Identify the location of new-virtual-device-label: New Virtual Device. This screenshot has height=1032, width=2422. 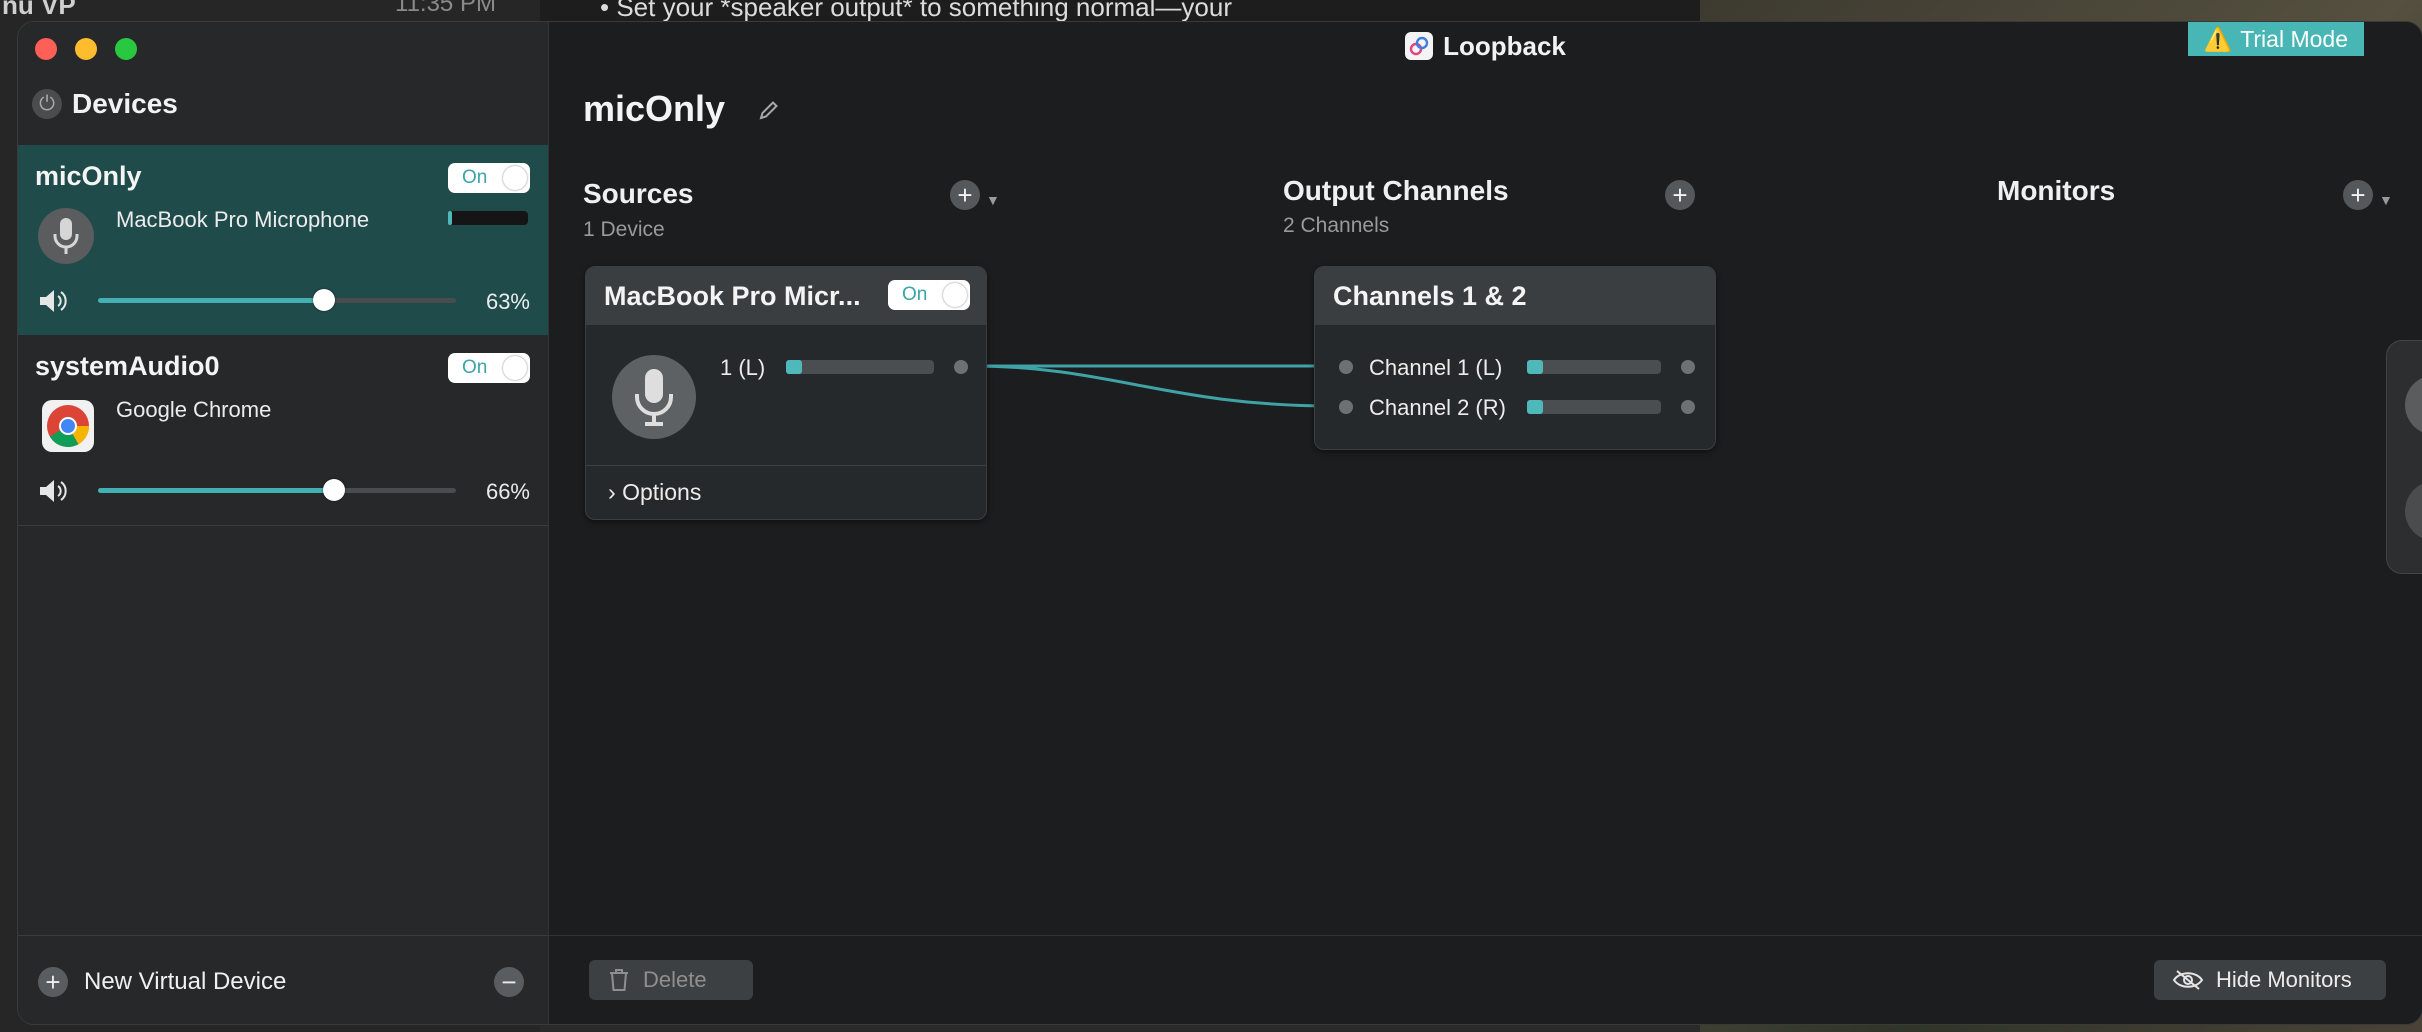
(185, 981).